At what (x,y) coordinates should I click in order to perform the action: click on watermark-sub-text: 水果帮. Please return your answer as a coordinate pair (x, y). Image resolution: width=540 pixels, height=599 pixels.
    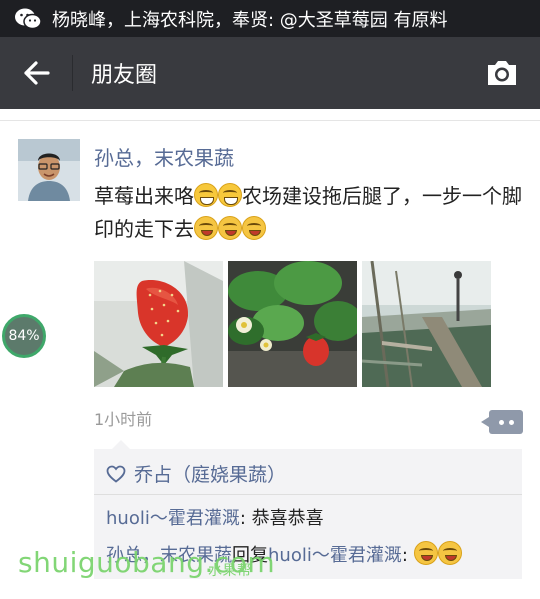
    Looking at the image, I should click on (230, 571).